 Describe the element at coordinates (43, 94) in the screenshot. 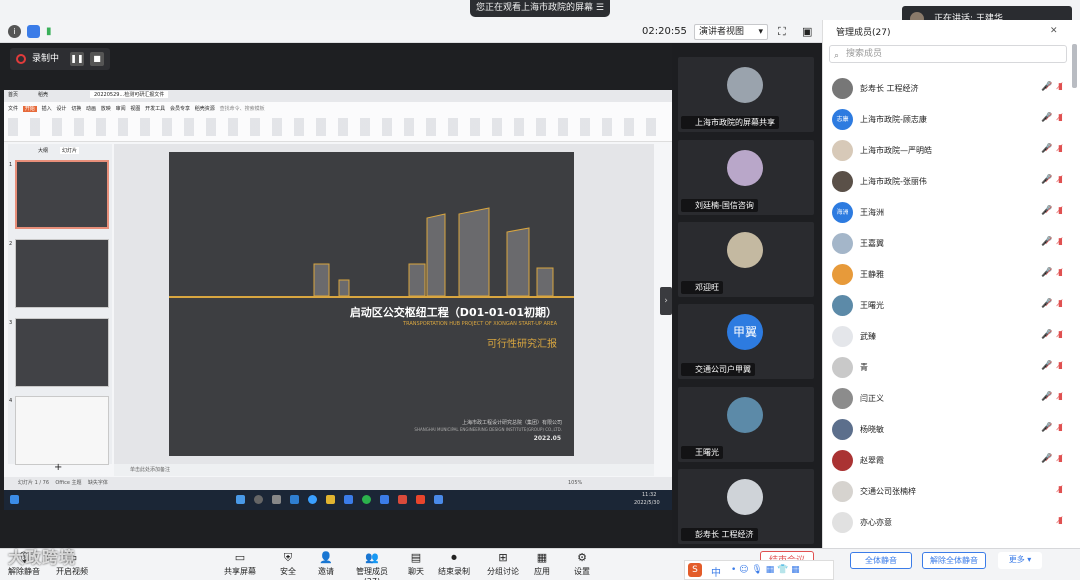

I see `tab-docer: 稻壳` at that location.